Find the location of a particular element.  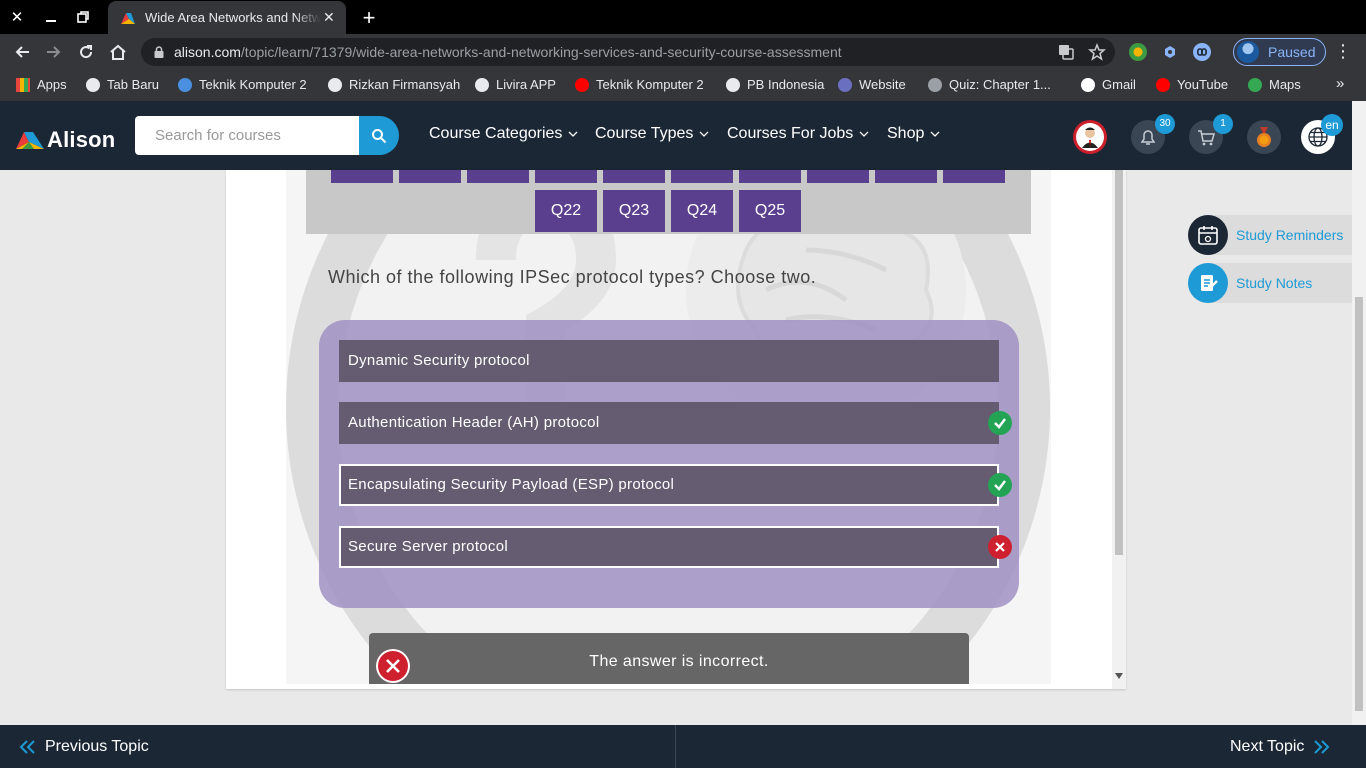

bookmark-label: YouTube is located at coordinates (1203, 84).